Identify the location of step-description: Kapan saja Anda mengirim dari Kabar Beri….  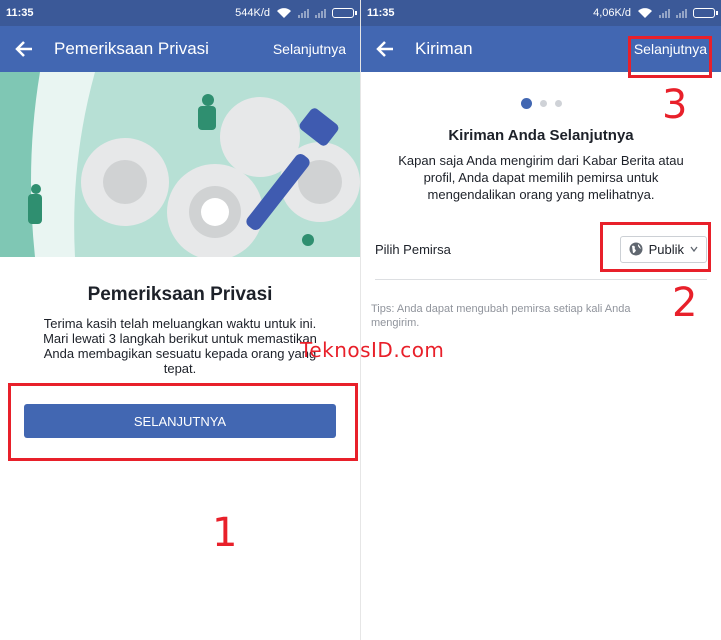
(541, 177).